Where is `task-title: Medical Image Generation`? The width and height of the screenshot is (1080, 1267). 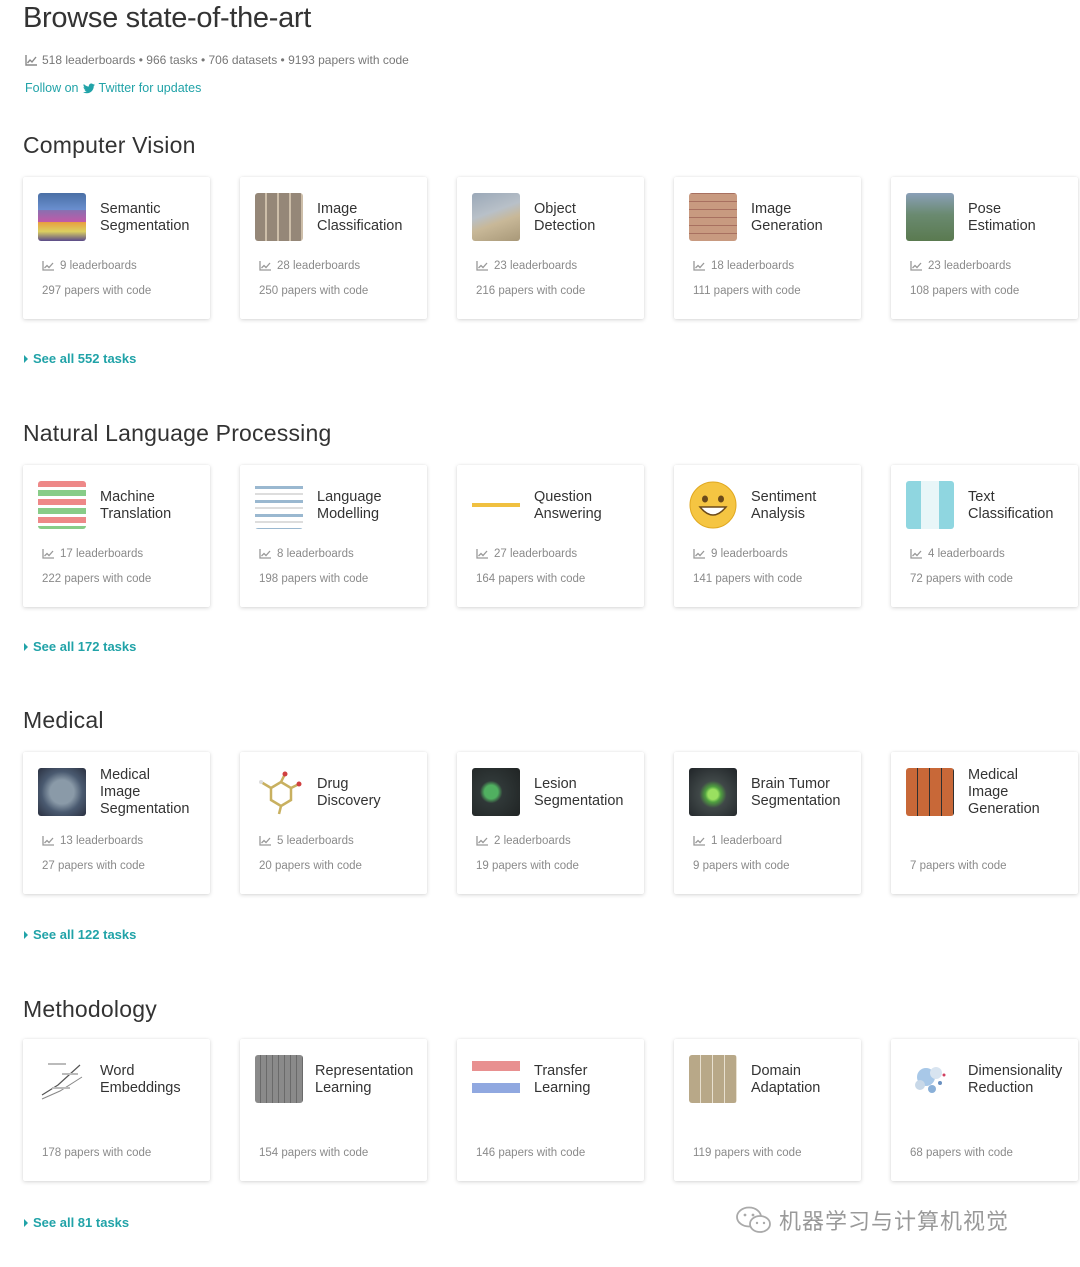
task-title: Medical Image Generation is located at coordinates (1004, 792).